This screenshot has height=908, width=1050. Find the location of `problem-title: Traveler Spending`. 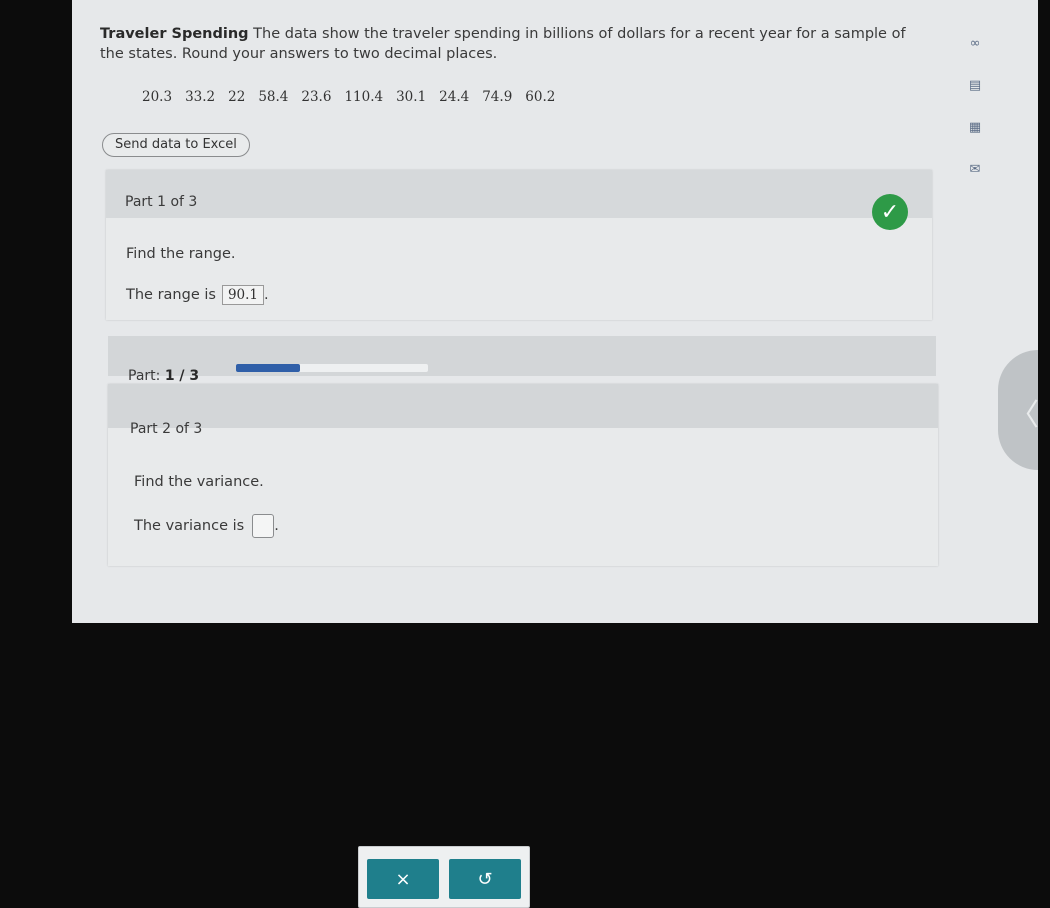

problem-title: Traveler Spending is located at coordinates (174, 34).